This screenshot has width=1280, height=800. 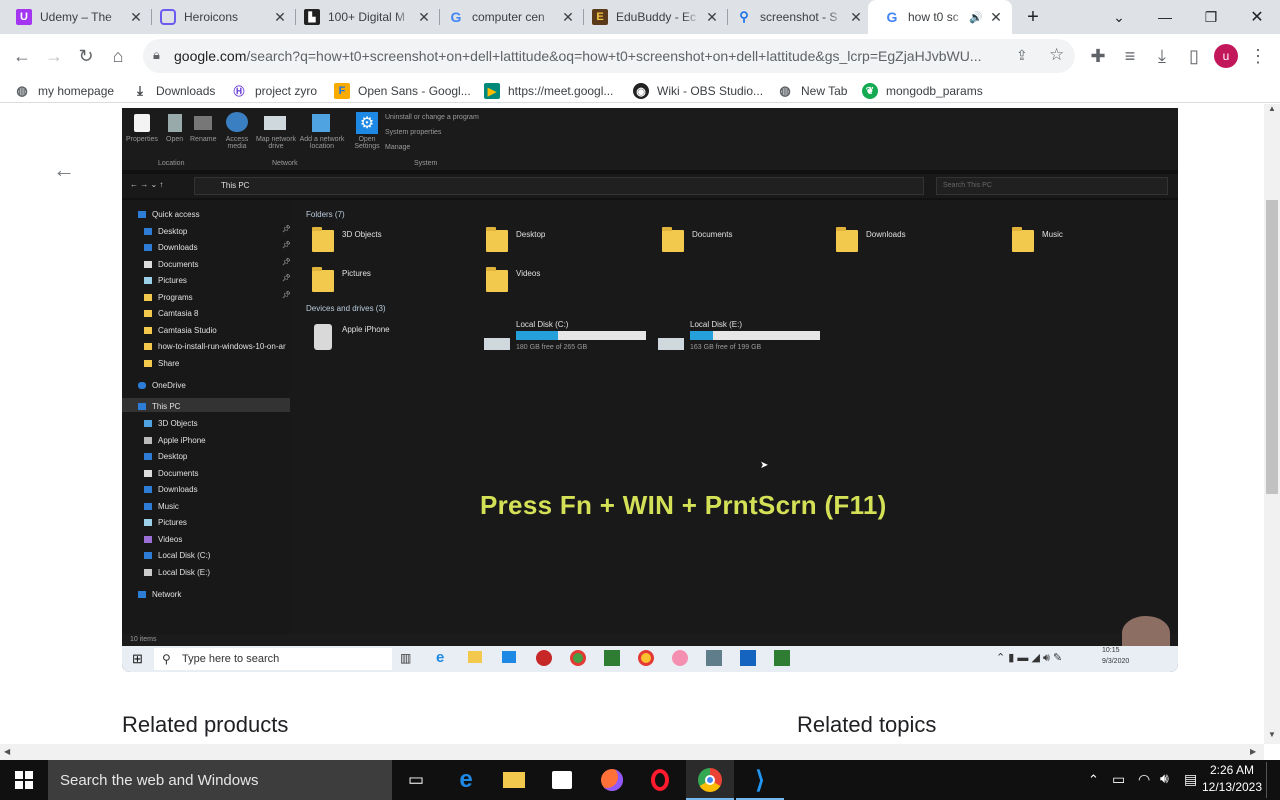 What do you see at coordinates (940, 17) in the screenshot?
I see `tab-how-to-screenshot: G how t0 sc 🔊 ✕` at bounding box center [940, 17].